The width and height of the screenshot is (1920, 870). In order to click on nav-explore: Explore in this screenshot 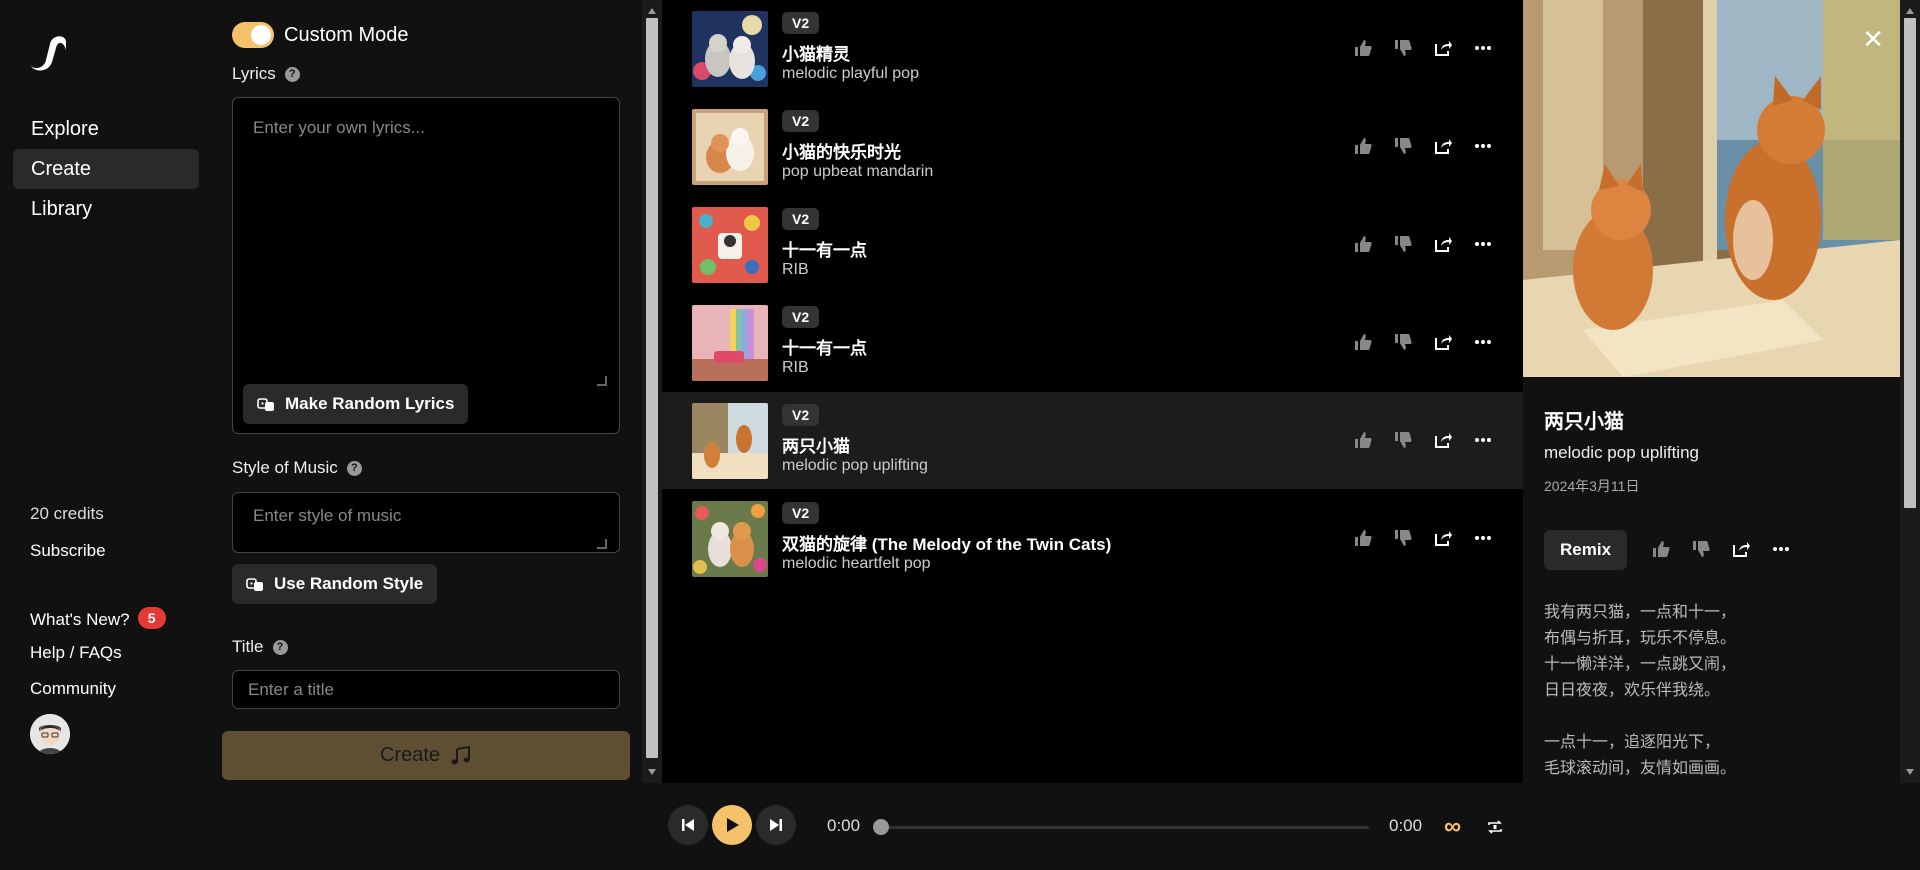, I will do `click(106, 129)`.